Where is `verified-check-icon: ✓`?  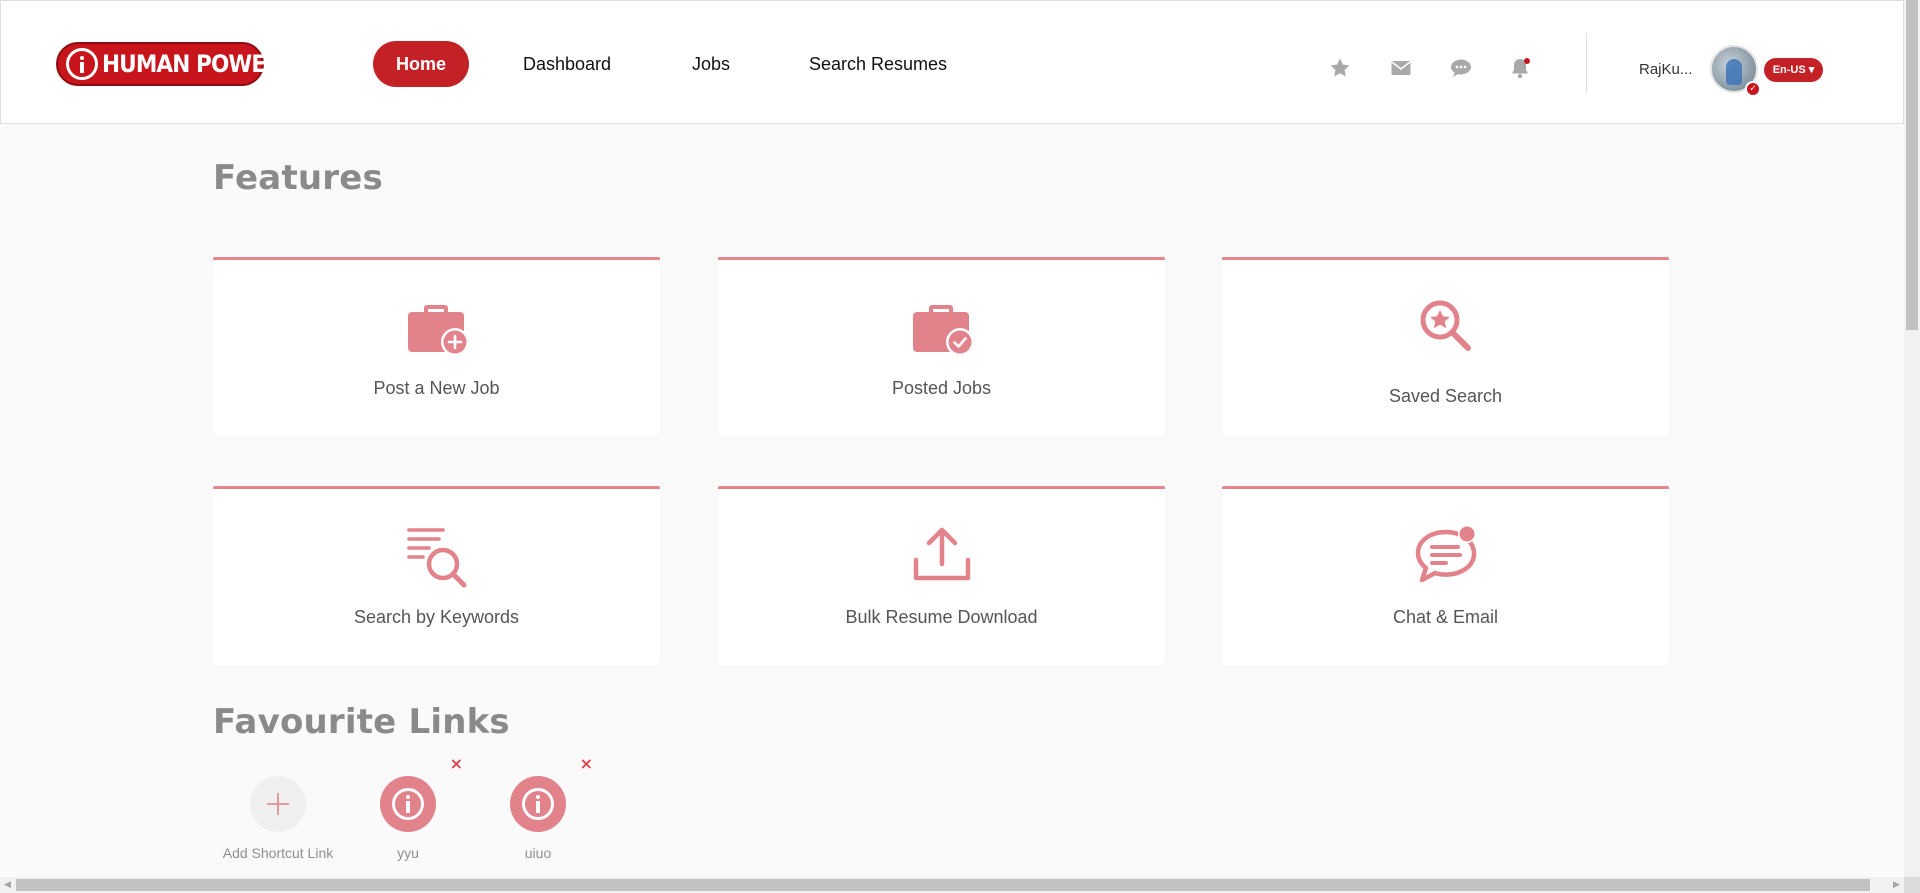
verified-check-icon: ✓ is located at coordinates (1753, 89).